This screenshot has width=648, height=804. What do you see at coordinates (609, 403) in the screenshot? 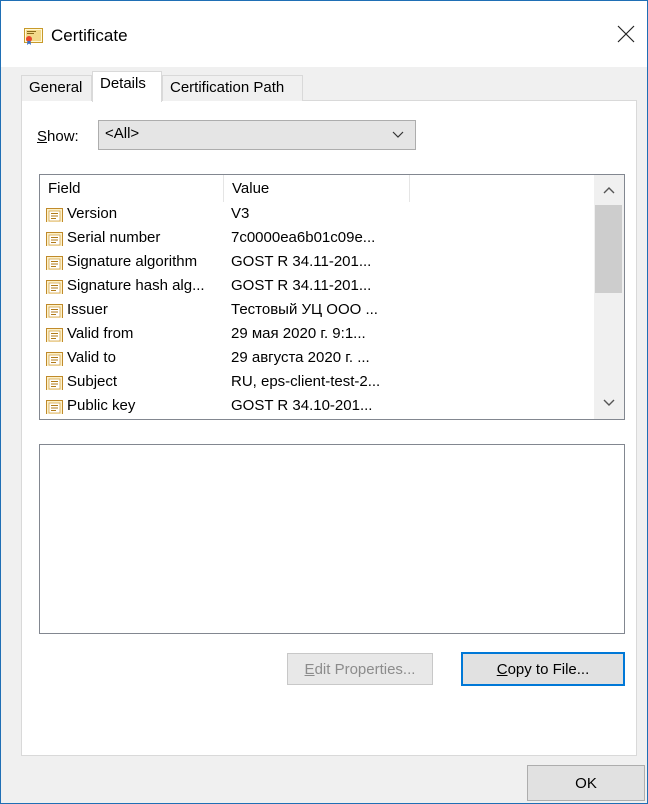
I see `scroll-down-arrow-icon` at bounding box center [609, 403].